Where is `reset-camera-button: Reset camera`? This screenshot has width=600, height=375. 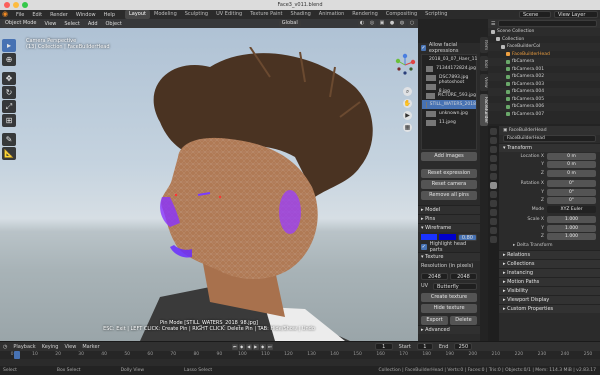
reset-camera-button: Reset camera is located at coordinates (449, 184).